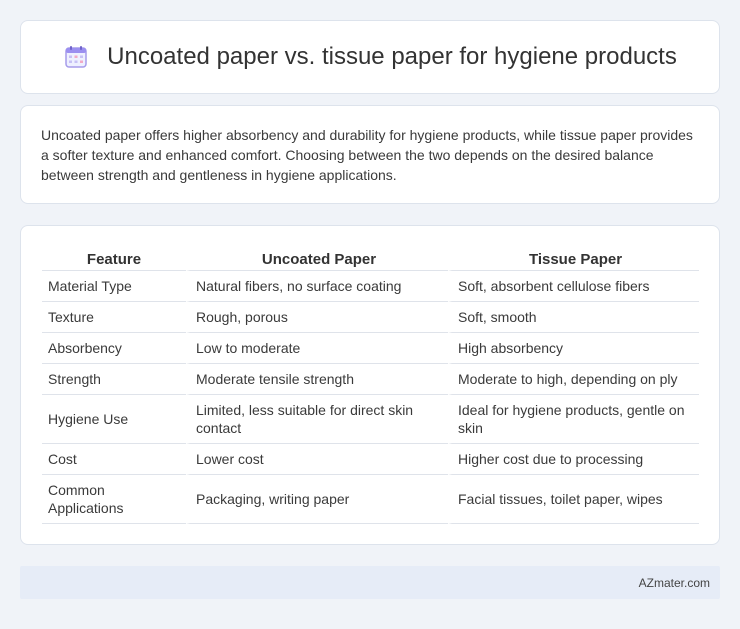  What do you see at coordinates (317, 348) in the screenshot?
I see `uncoated-paper-cell: Low to moderate` at bounding box center [317, 348].